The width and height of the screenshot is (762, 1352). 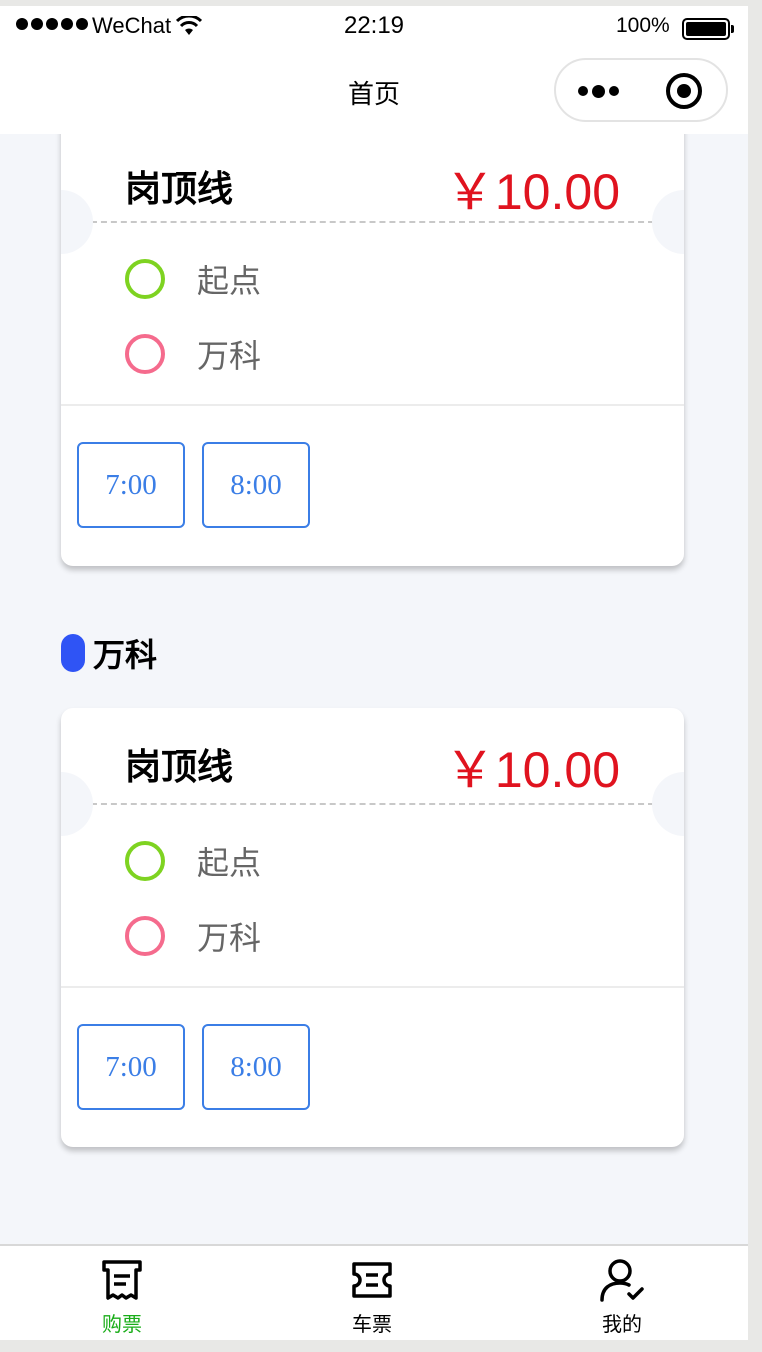 I want to click on ticket-icon, so click(x=372, y=1280).